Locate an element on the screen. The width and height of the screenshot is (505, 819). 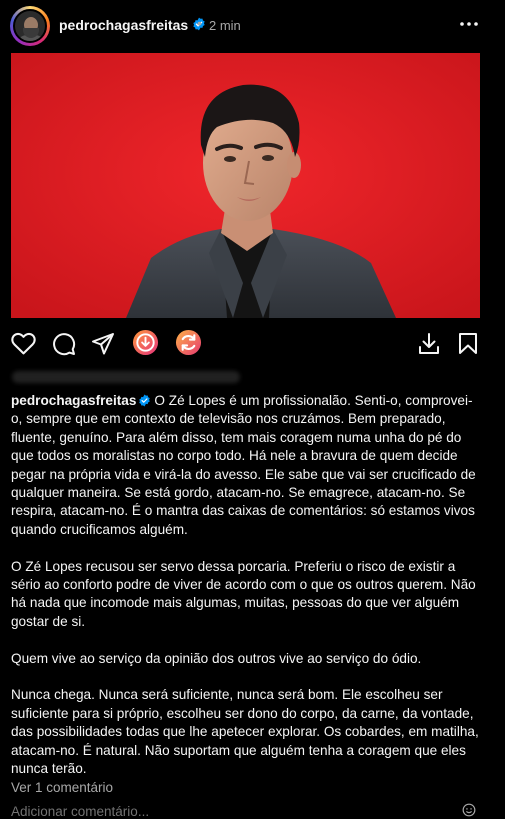
caption-username: pedrochagasfreitas is located at coordinates (73, 400).